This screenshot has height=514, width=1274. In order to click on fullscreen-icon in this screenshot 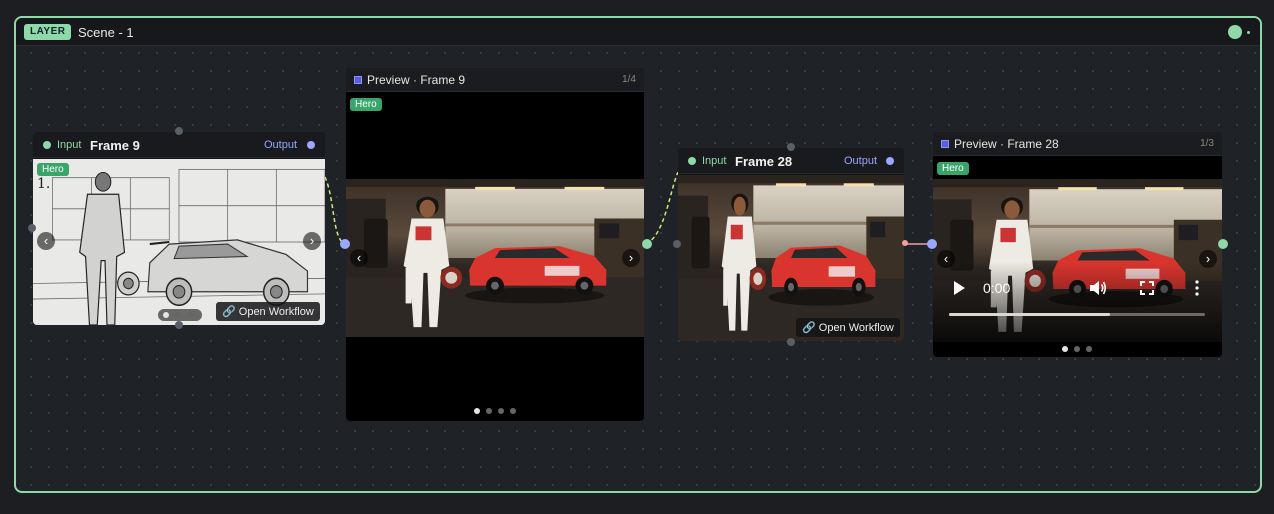, I will do `click(1147, 288)`.